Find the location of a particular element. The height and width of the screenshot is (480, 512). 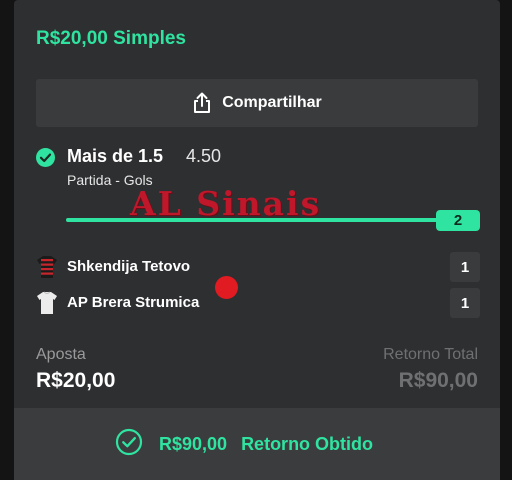

share-button: Compartilhar is located at coordinates (257, 103).